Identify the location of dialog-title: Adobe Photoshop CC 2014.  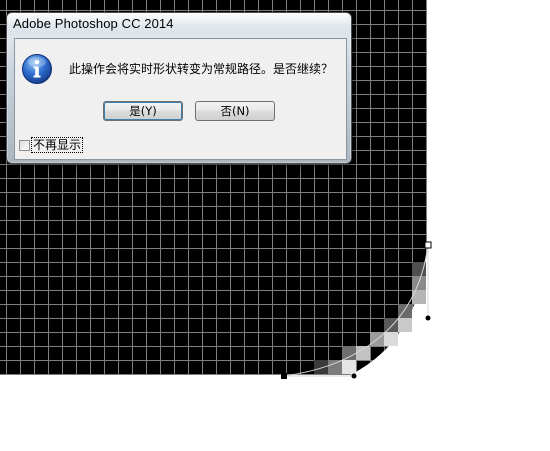
(93, 23).